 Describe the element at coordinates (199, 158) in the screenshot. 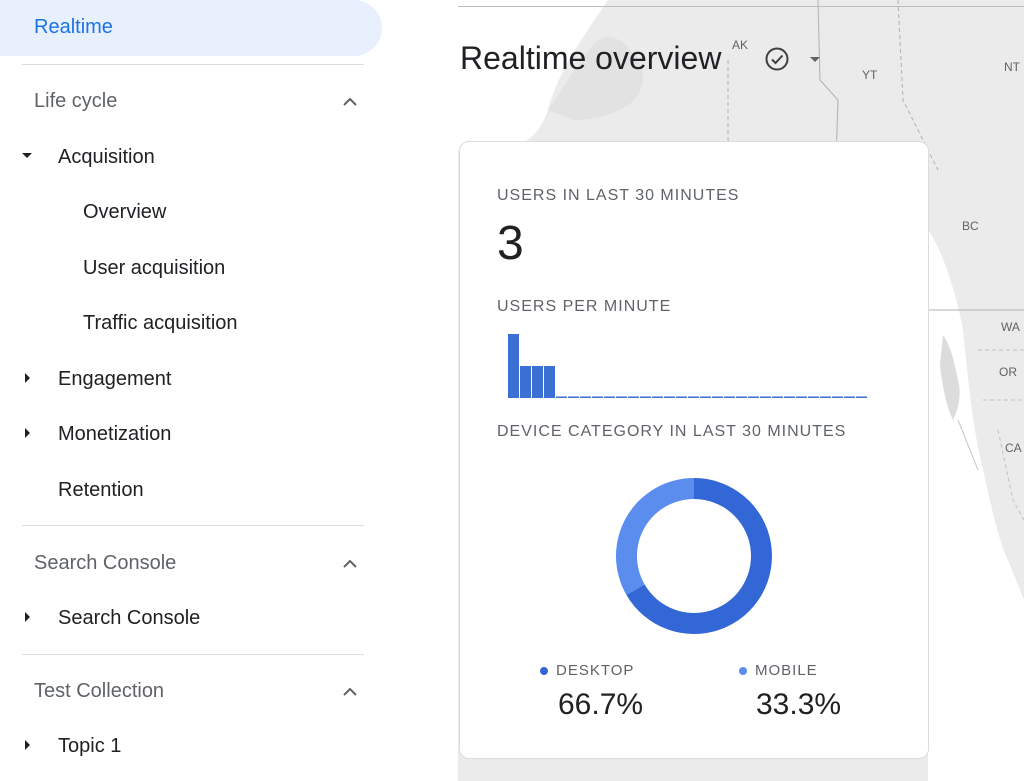

I see `sidebar-item-acquisition: Acquisition` at that location.